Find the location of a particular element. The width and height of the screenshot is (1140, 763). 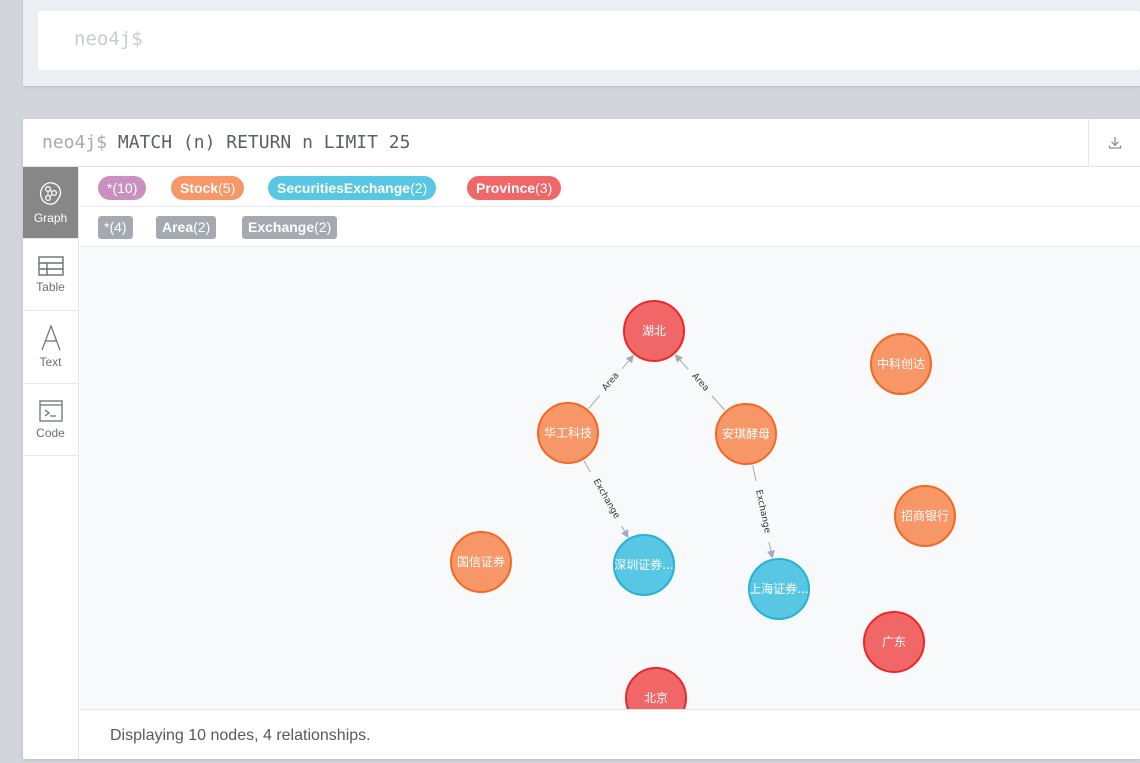

relationship-area-1: Area is located at coordinates (700, 382).